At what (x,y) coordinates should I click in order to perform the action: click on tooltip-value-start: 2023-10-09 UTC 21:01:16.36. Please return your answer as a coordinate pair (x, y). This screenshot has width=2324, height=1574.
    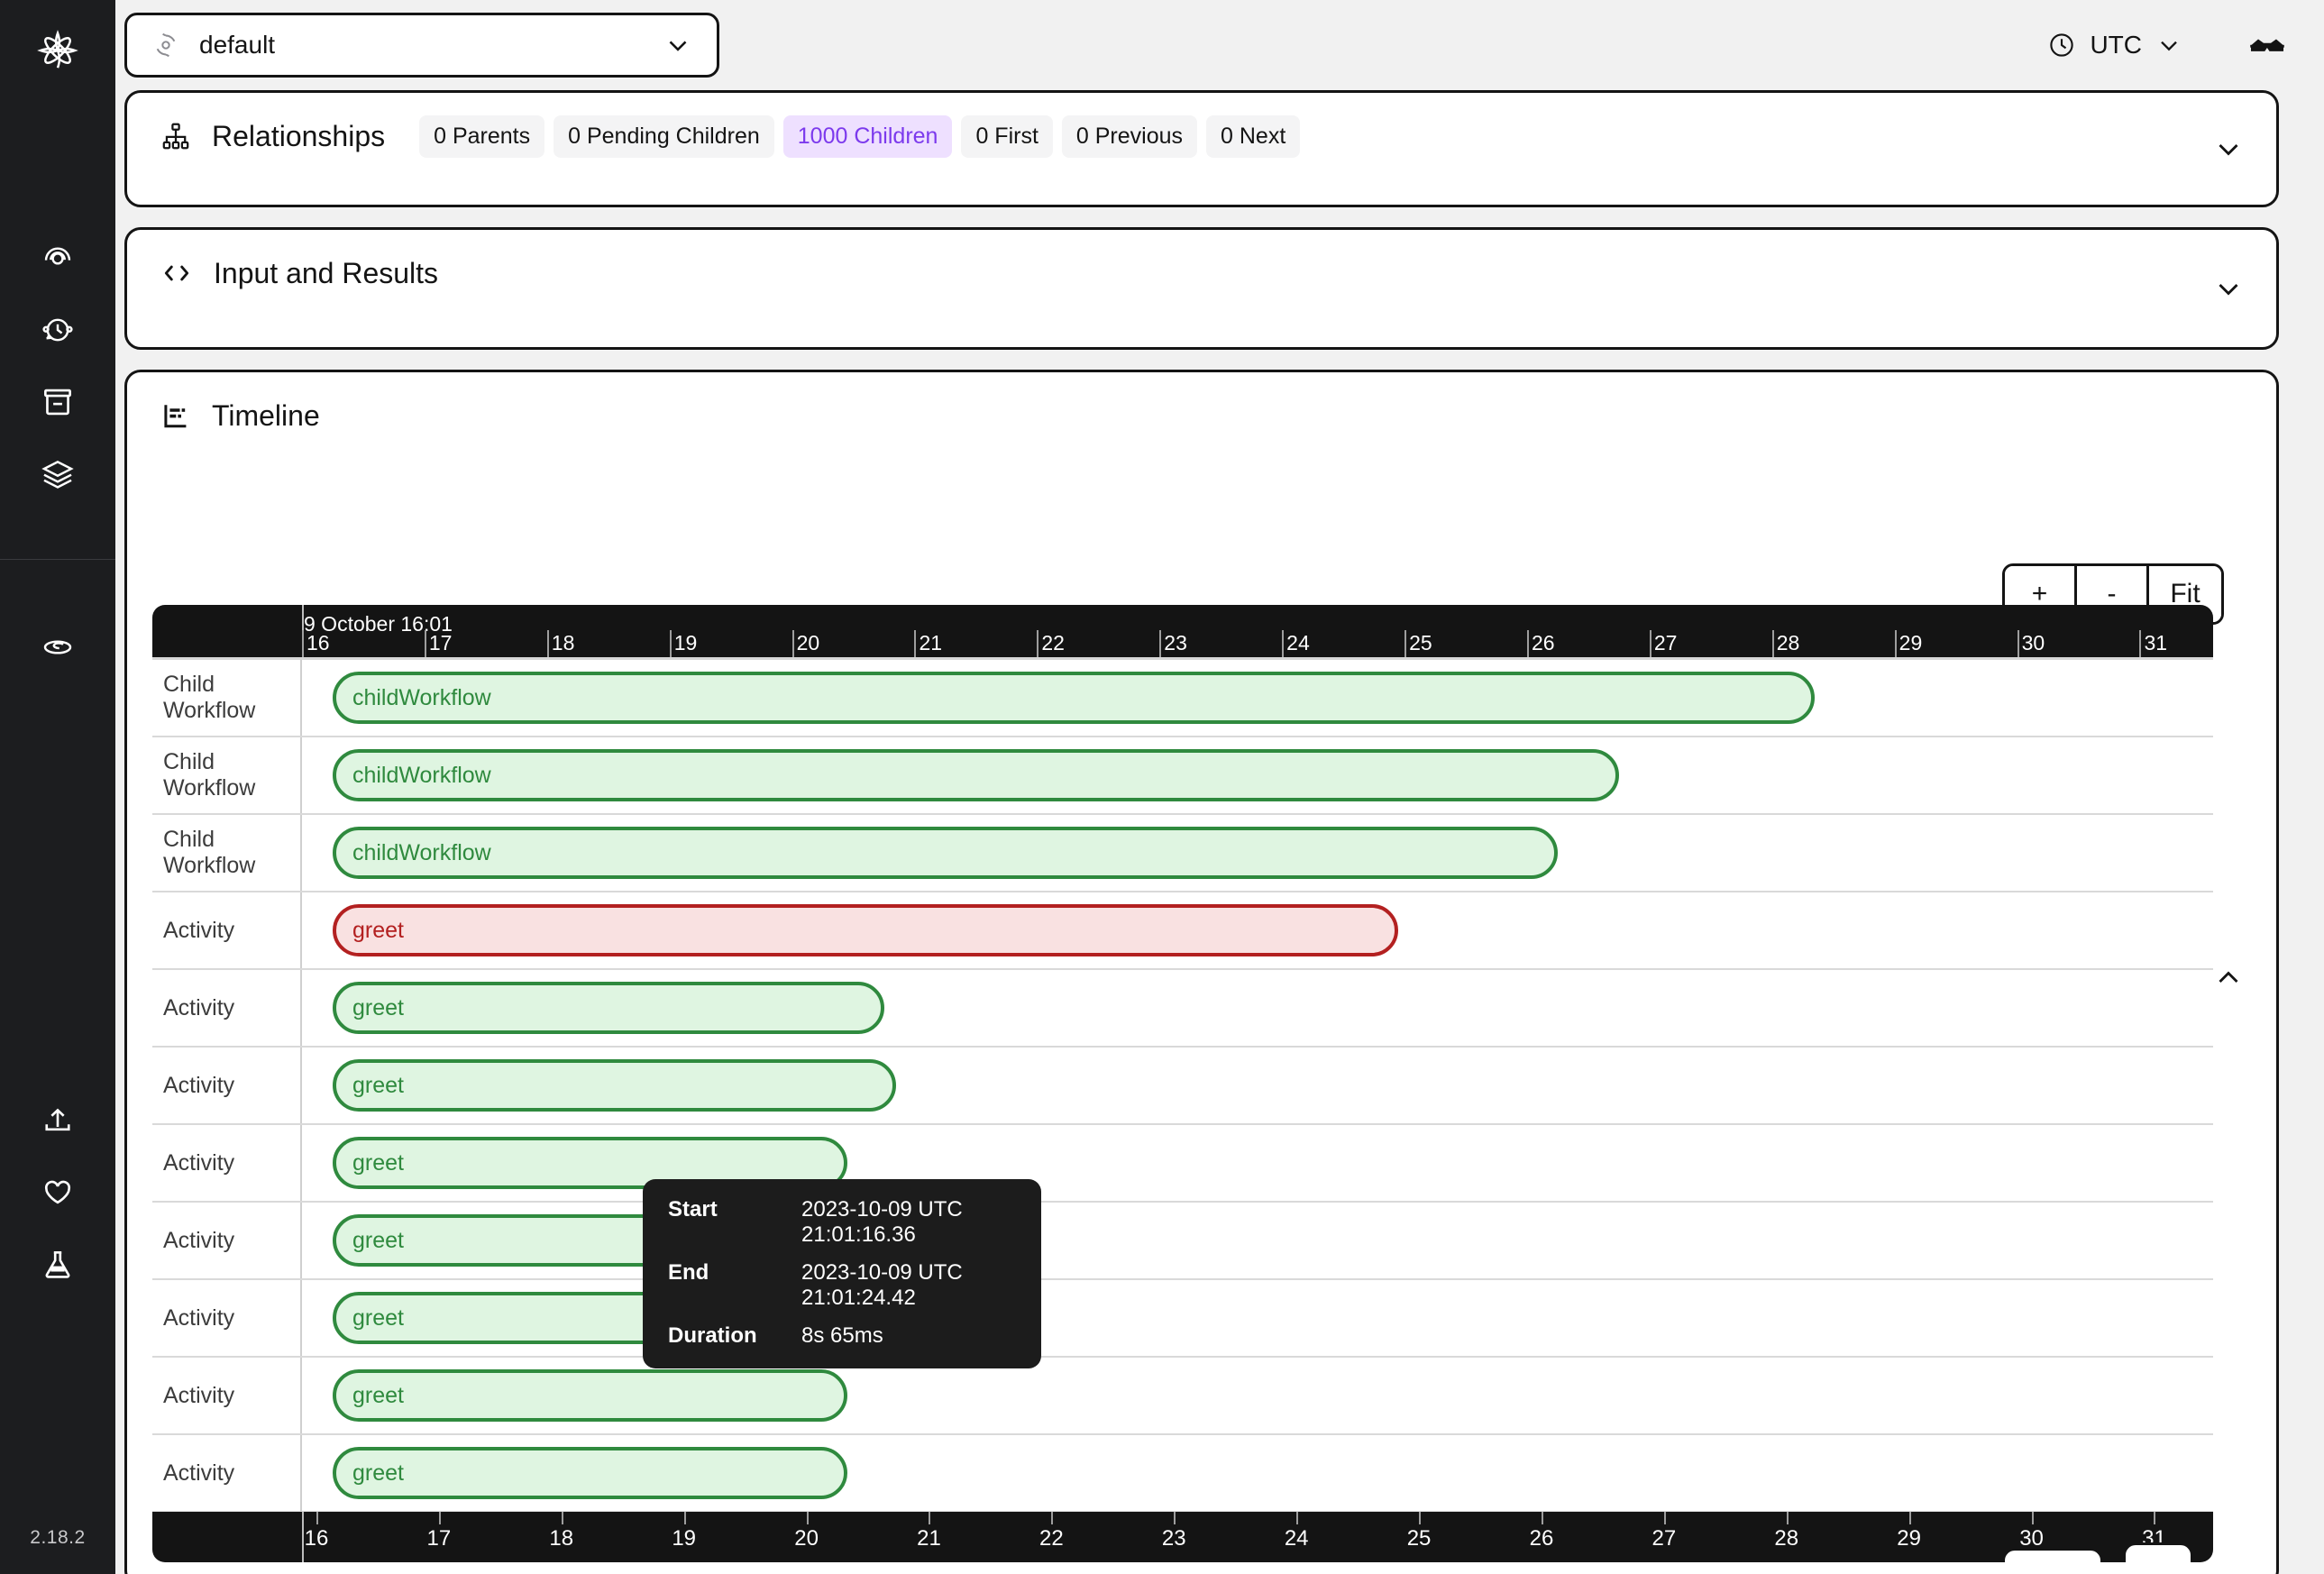
    Looking at the image, I should click on (882, 1222).